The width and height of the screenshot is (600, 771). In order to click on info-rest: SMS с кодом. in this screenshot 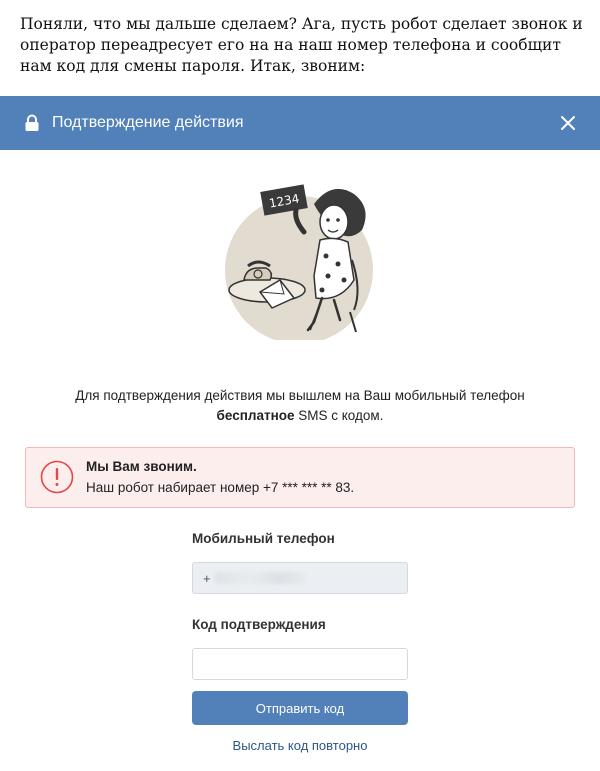, I will do `click(339, 415)`.